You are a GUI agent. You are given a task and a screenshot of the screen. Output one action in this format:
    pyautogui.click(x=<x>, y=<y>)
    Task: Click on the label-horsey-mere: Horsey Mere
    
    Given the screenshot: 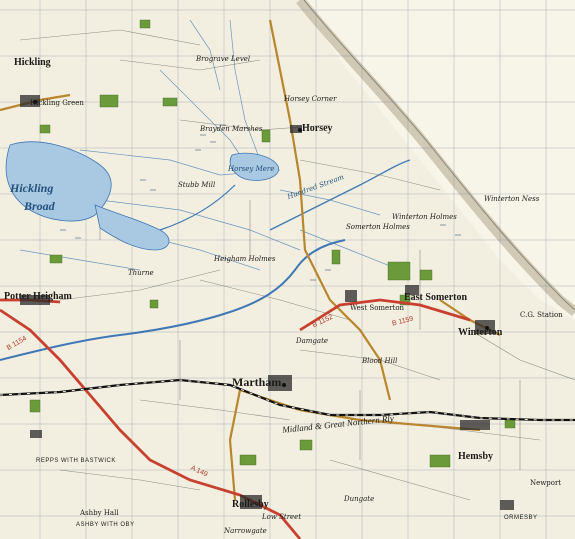 What is the action you would take?
    pyautogui.click(x=251, y=169)
    